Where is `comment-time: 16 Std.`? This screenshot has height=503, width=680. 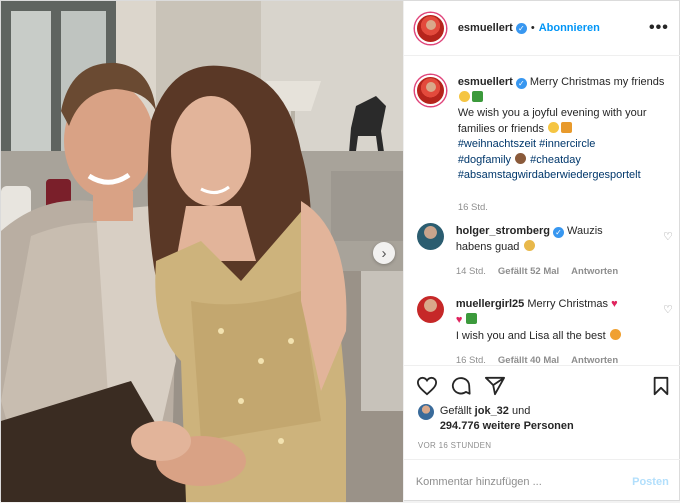
comment-time: 16 Std. is located at coordinates (471, 359).